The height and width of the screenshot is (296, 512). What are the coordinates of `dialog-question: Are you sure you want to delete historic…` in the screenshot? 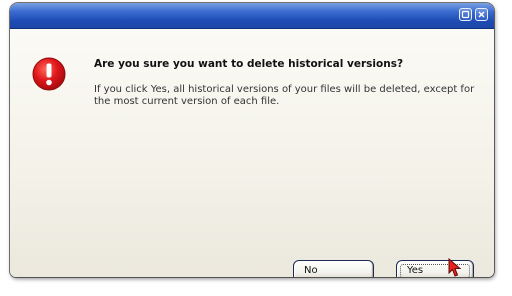 It's located at (249, 64).